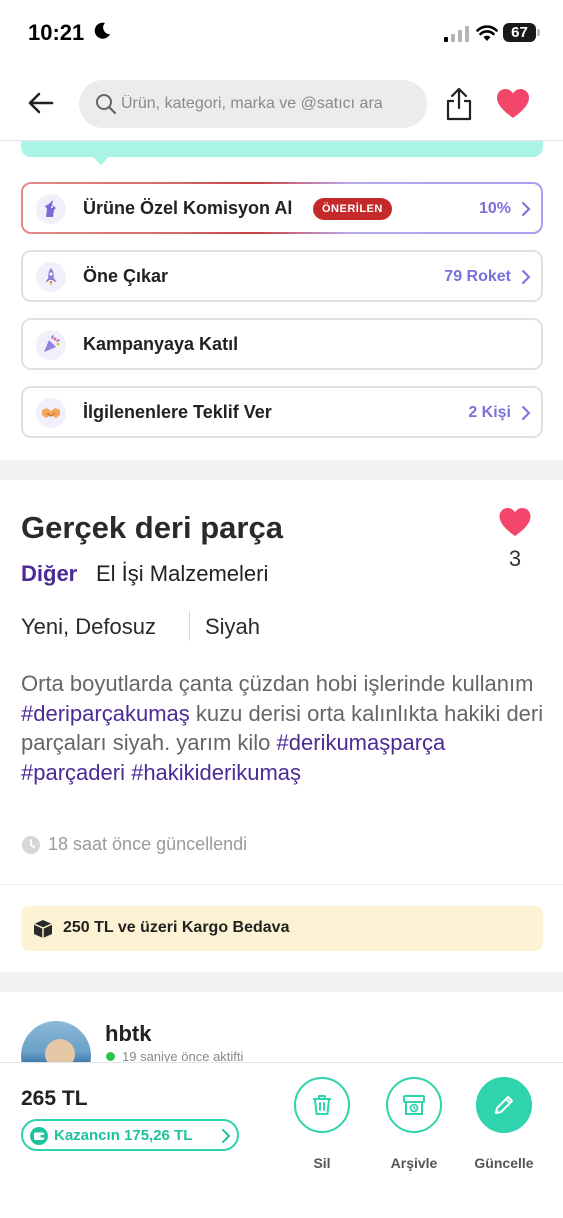  What do you see at coordinates (361, 742) in the screenshot?
I see `hashtag-link: #derikumaşparça` at bounding box center [361, 742].